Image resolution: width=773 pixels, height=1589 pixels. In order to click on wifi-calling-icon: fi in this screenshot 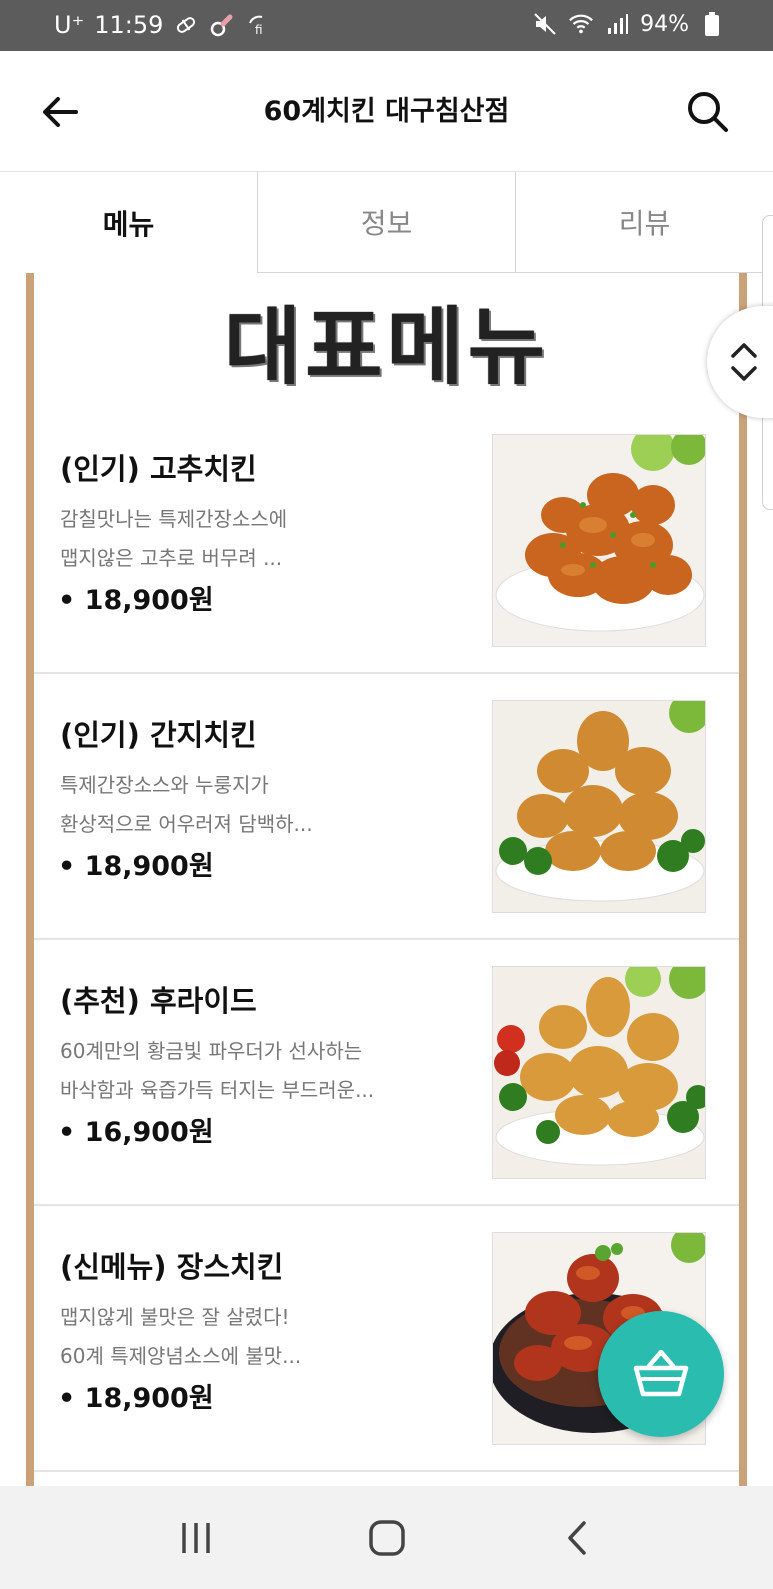, I will do `click(258, 25)`.